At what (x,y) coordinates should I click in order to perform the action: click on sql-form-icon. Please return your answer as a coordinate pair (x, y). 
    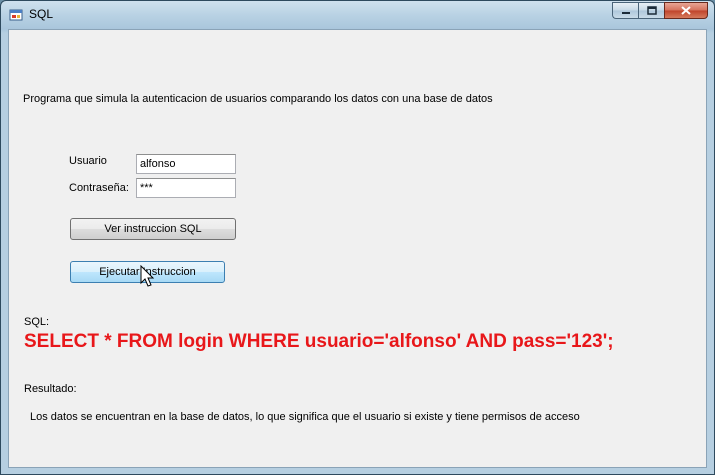
    Looking at the image, I should click on (16, 15).